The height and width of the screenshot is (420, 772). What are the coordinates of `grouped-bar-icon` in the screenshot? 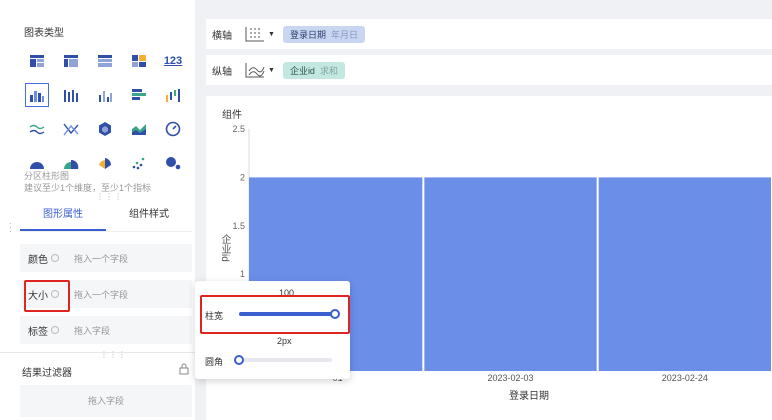 It's located at (37, 95).